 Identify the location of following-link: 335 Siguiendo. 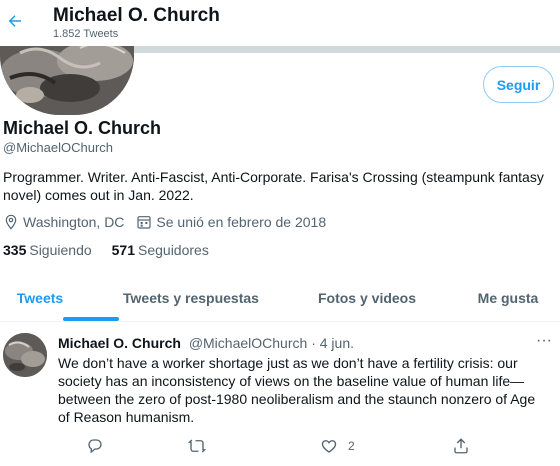
(47, 250).